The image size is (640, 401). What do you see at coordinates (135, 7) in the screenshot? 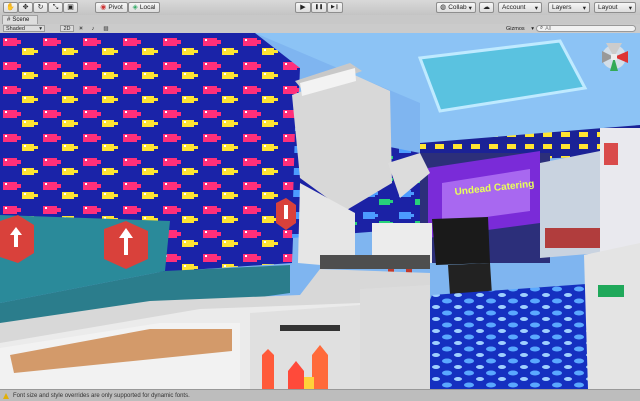
I see `local-icon: ◈` at bounding box center [135, 7].